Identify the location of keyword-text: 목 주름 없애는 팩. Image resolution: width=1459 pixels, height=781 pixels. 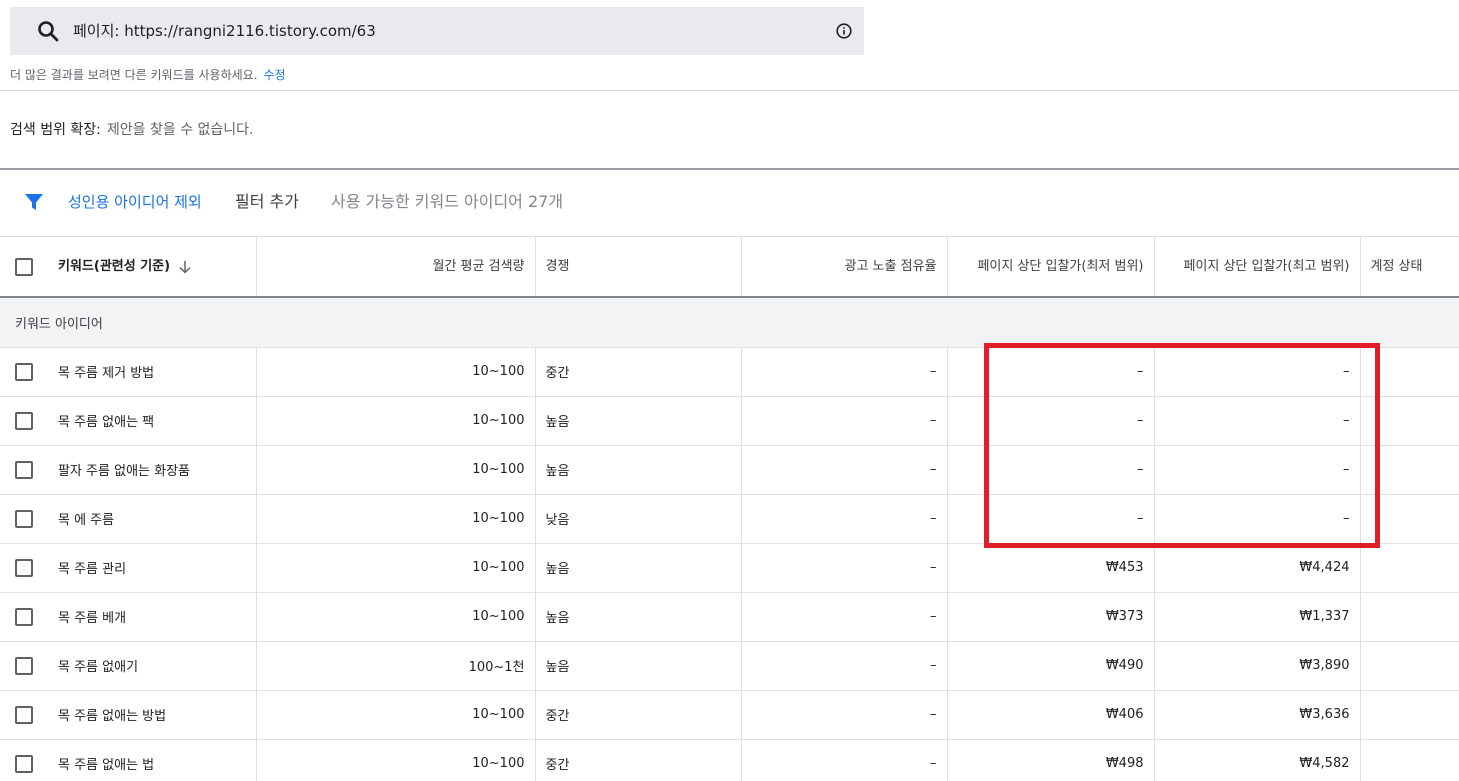
(106, 422).